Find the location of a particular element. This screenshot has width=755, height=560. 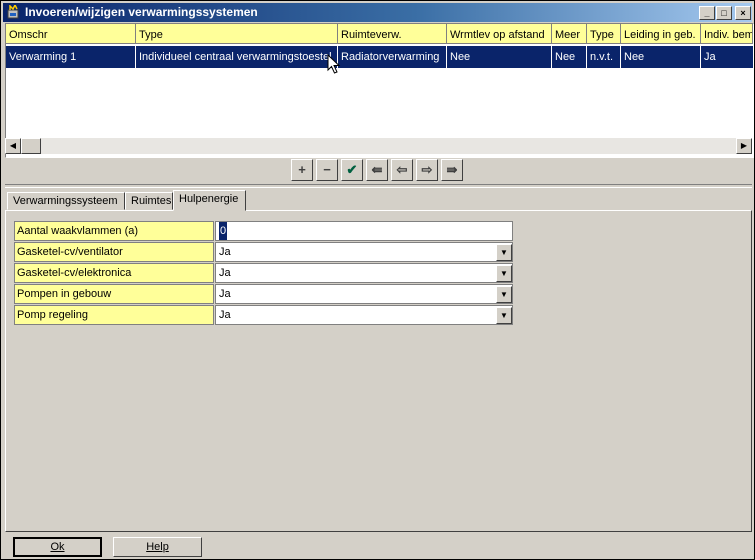

column-header-omschr: Omschr is located at coordinates (71, 34).